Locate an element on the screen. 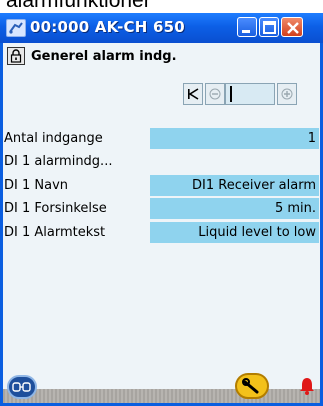 The height and width of the screenshot is (406, 323). row-label: DI 1 Alarmtekst is located at coordinates (55, 232).